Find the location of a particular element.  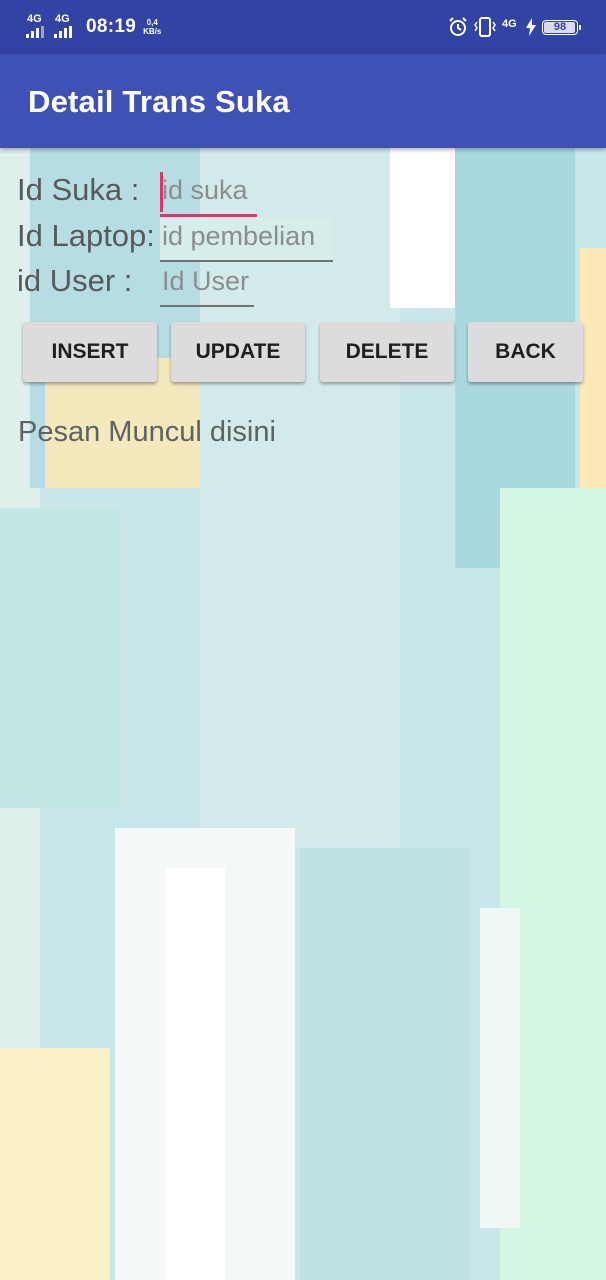

network-type-3: 4G is located at coordinates (509, 24).